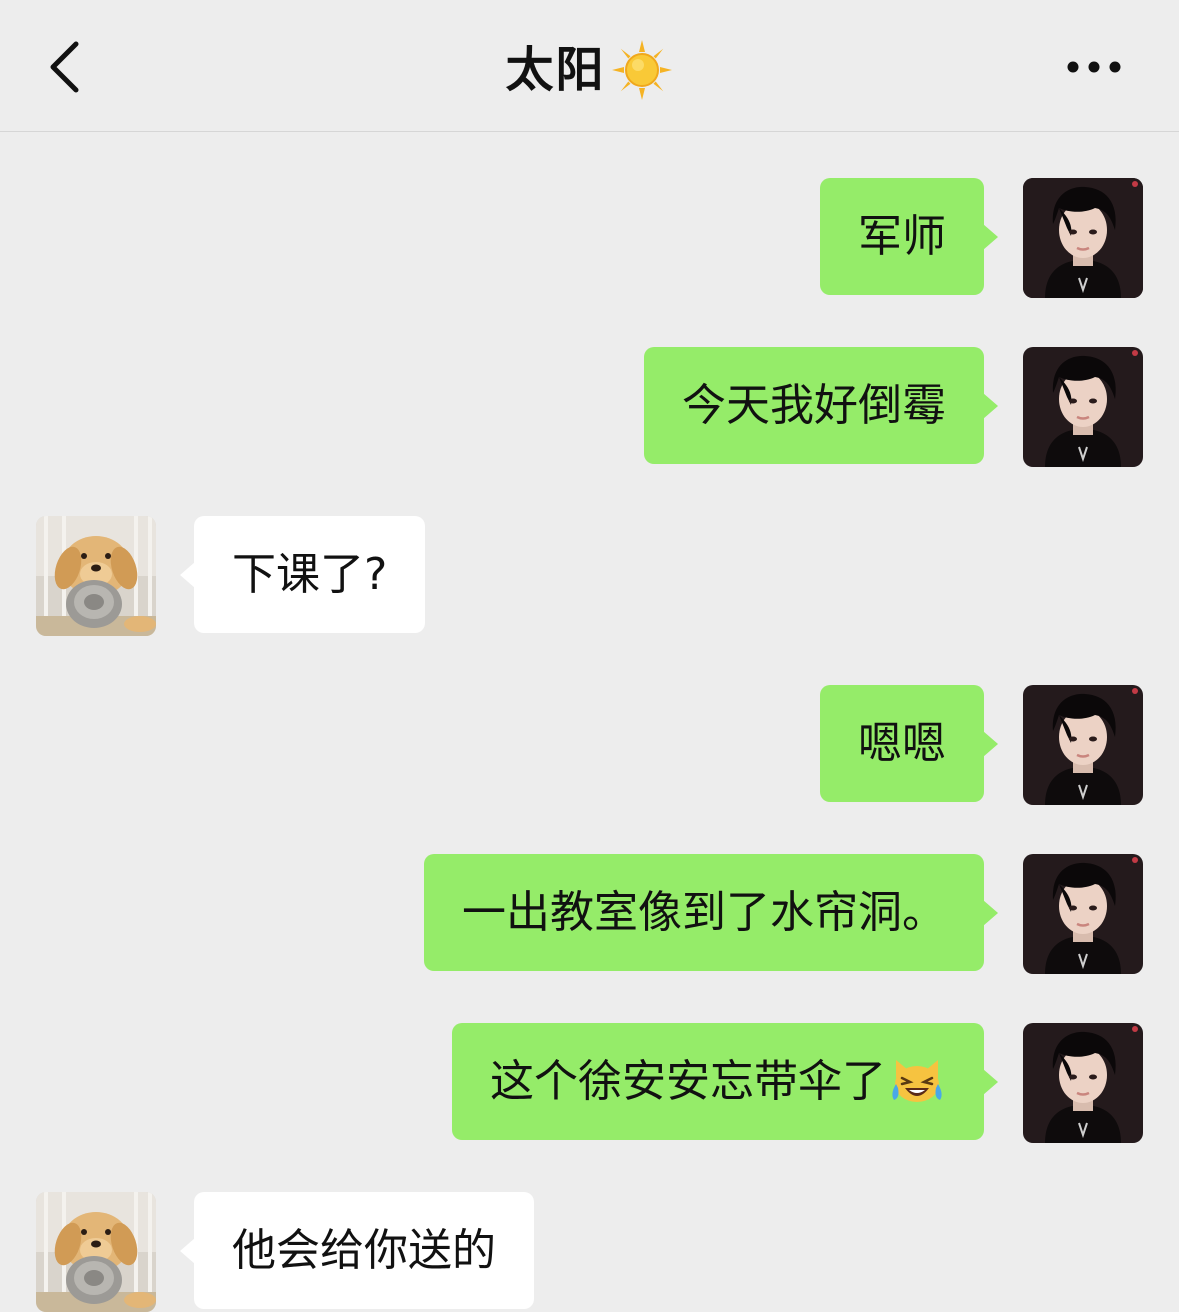  Describe the element at coordinates (364, 1250) in the screenshot. I see `message-text: 他会给你送的` at that location.